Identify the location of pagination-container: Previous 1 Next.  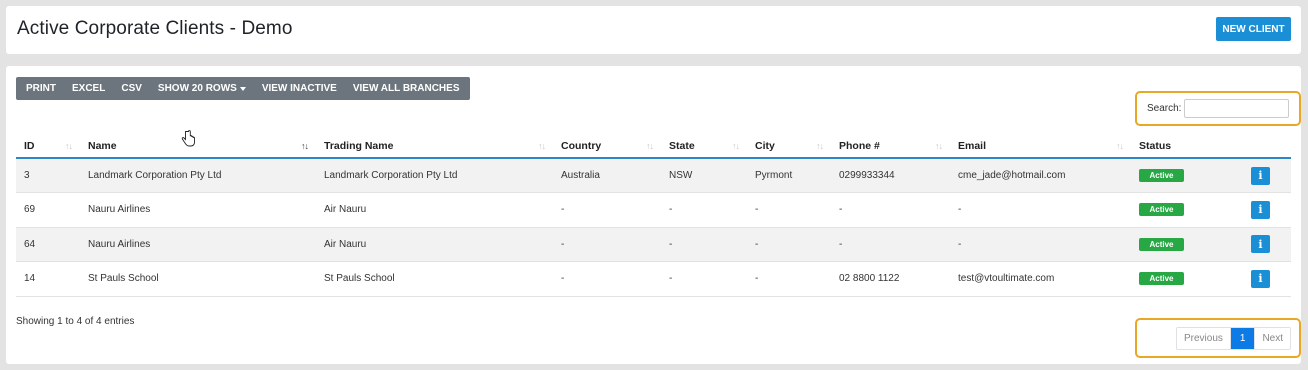
(1218, 338).